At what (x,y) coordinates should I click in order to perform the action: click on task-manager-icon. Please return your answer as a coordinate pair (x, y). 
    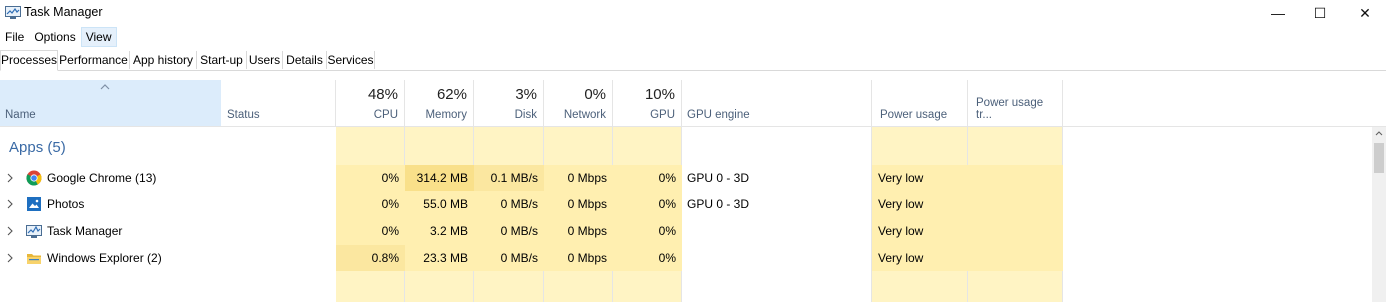
    Looking at the image, I should click on (34, 231).